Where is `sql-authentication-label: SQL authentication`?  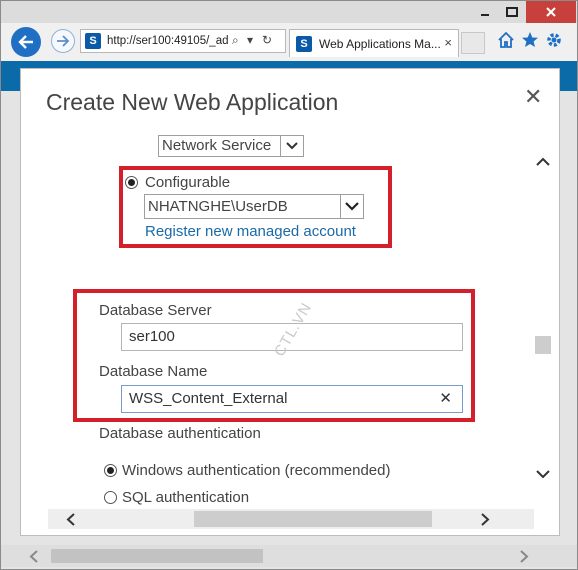
sql-authentication-label: SQL authentication is located at coordinates (186, 497).